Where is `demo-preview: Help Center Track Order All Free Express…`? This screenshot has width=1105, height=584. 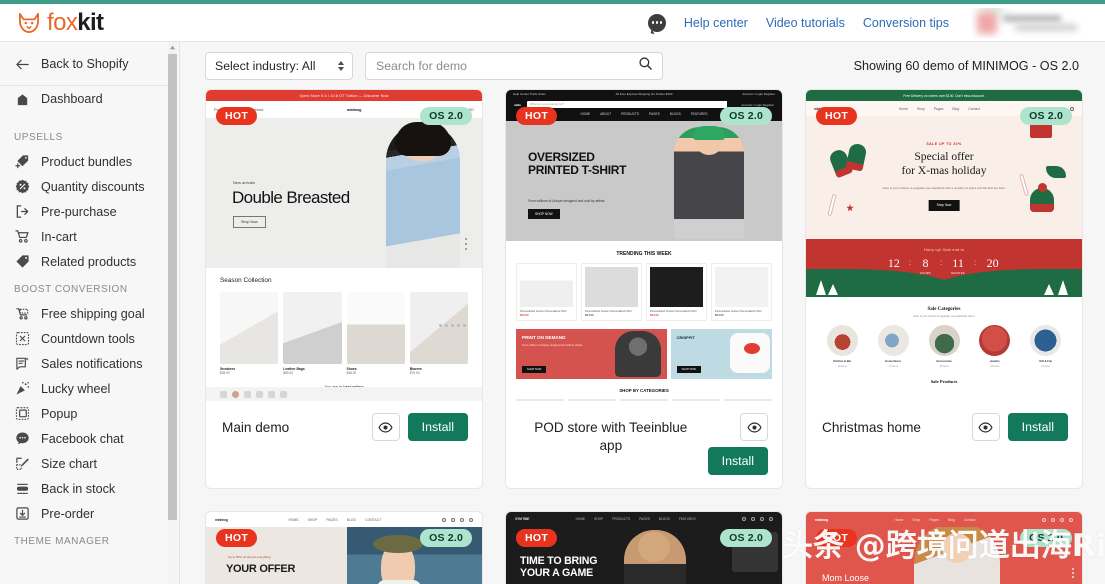
demo-preview: Help Center Track Order All Free Express… is located at coordinates (644, 245).